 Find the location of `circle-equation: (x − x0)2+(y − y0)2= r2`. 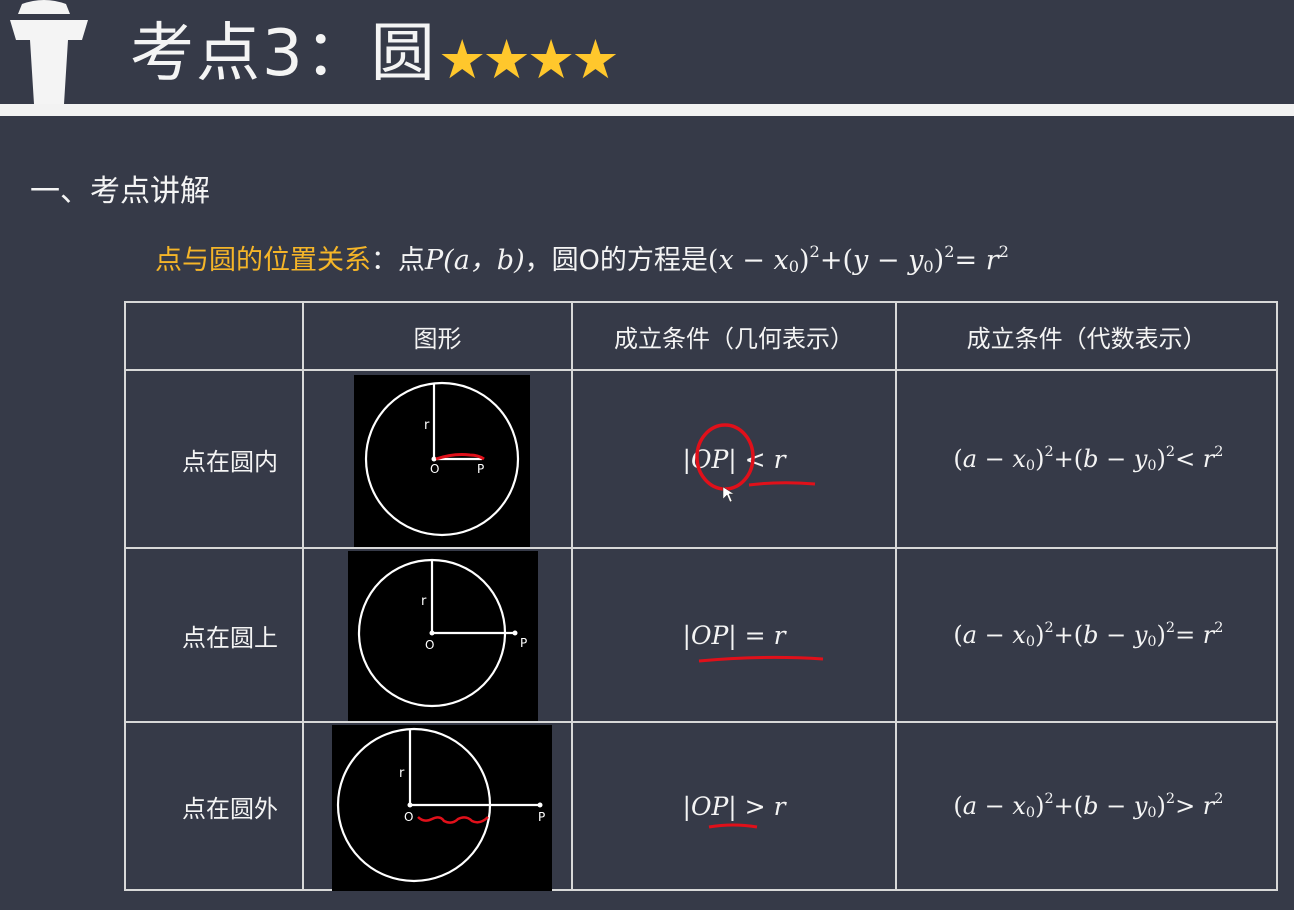

circle-equation: (x − x0)2+(y − y0)2= r2 is located at coordinates (858, 259).